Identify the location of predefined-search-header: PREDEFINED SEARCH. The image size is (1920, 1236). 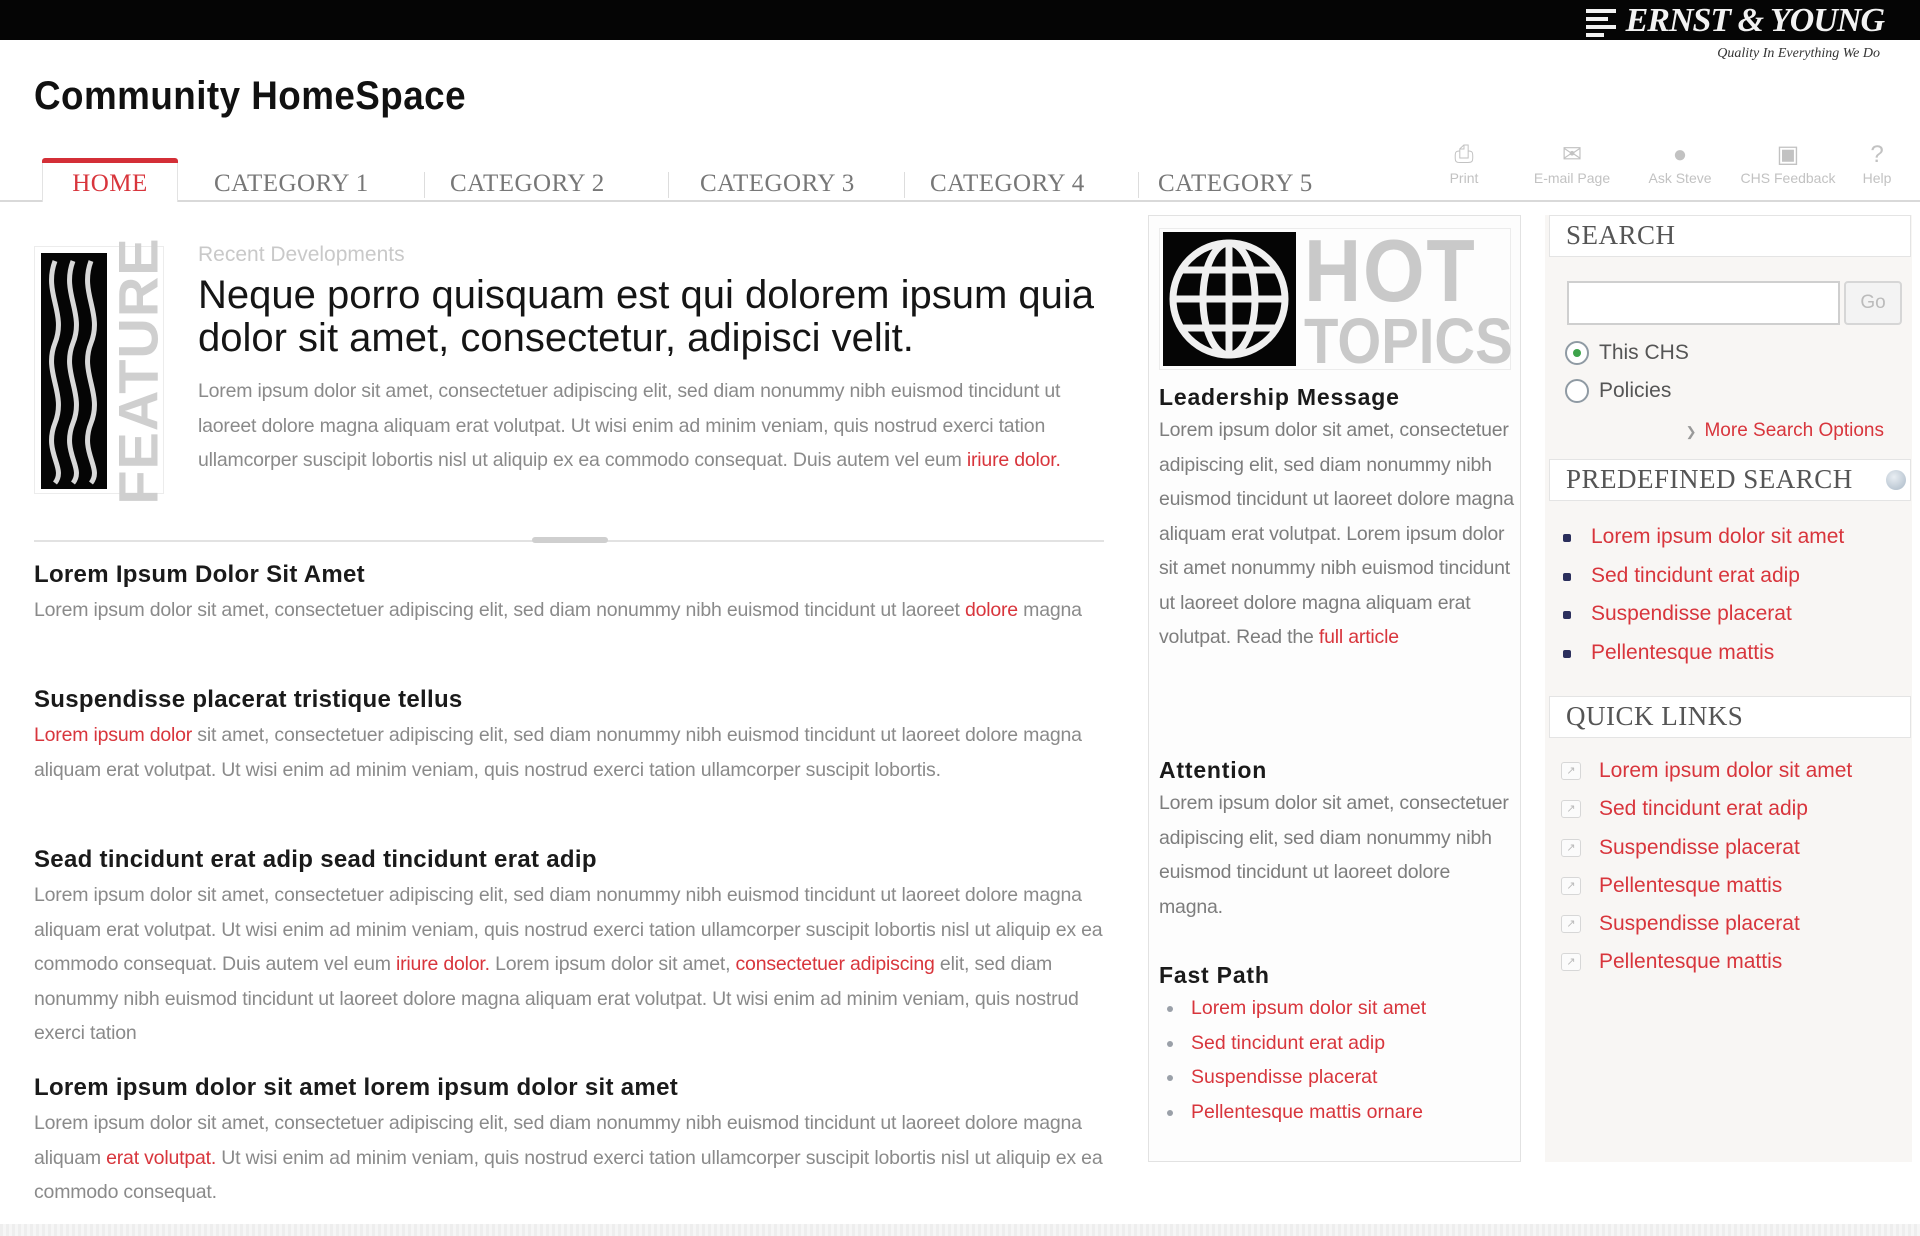
(1730, 480).